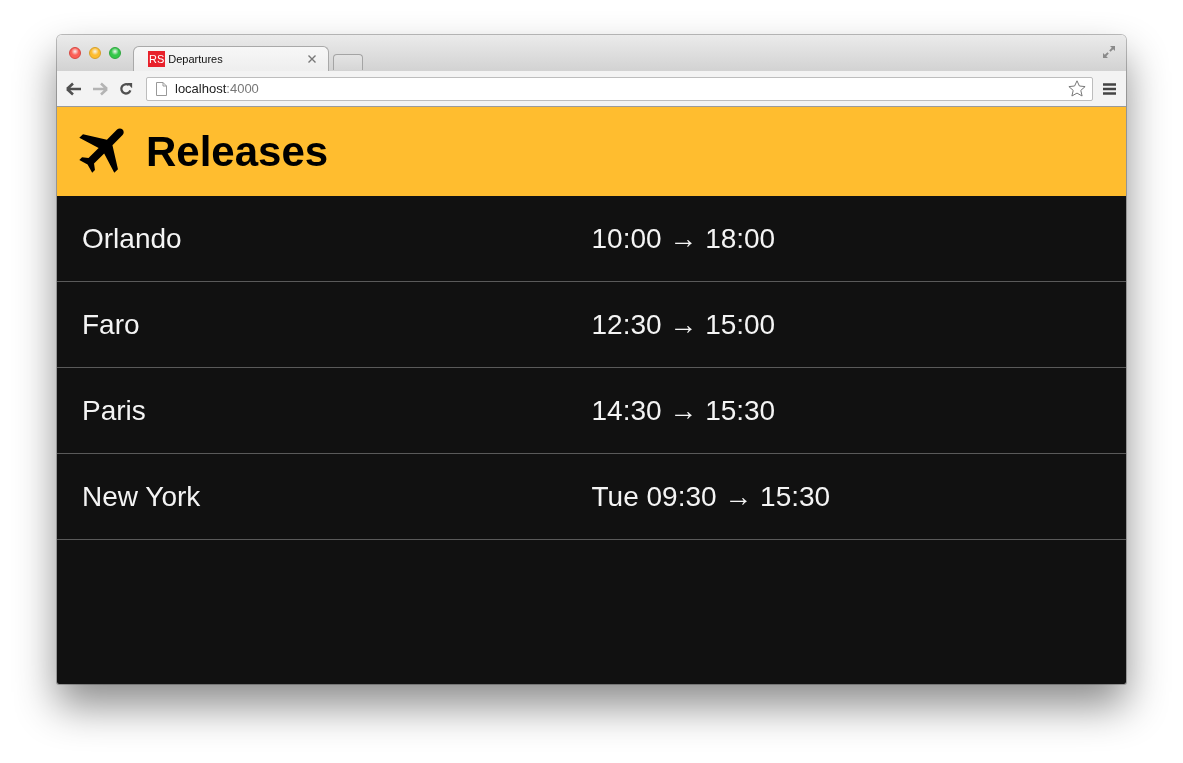 The width and height of the screenshot is (1183, 763). I want to click on destination-name: Paris, so click(114, 410).